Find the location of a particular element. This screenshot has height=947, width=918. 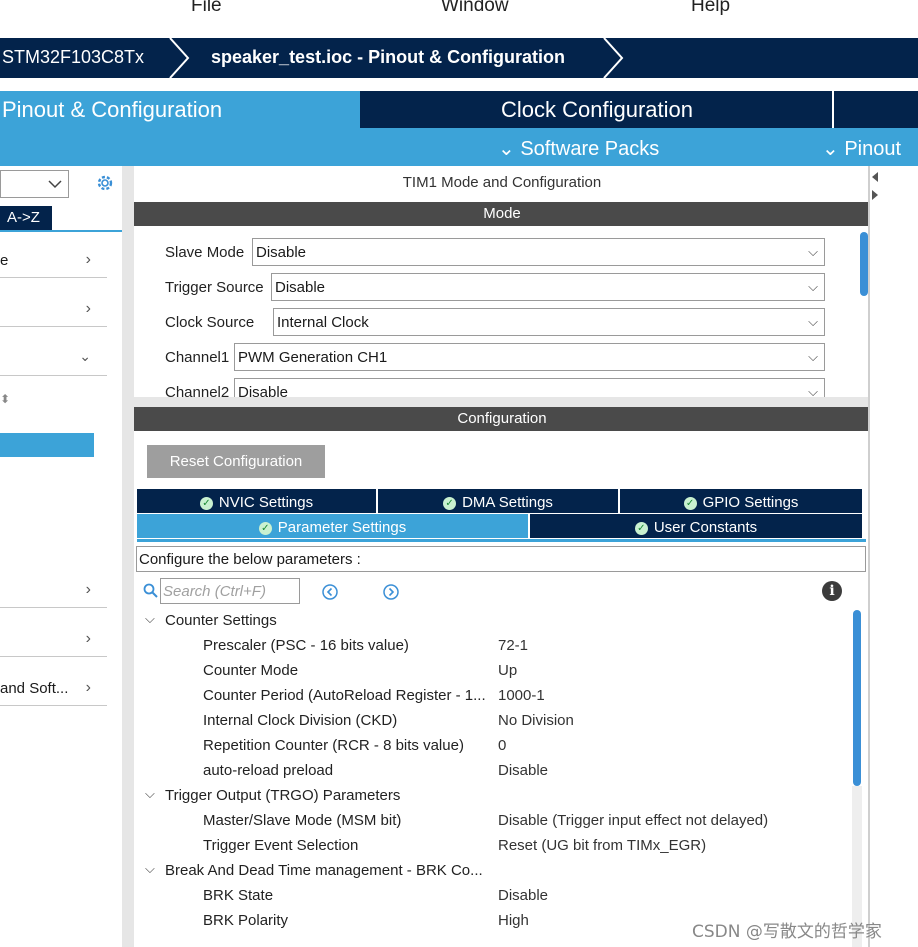

gear-icon is located at coordinates (105, 183).